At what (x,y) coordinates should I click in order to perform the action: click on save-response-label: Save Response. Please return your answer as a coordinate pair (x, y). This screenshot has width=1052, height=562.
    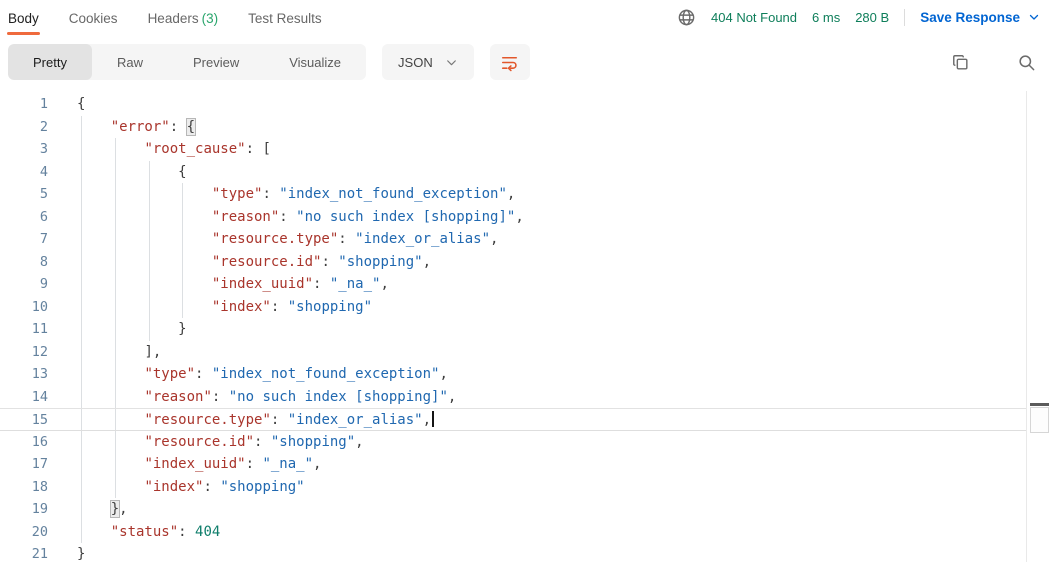
    Looking at the image, I should click on (970, 17).